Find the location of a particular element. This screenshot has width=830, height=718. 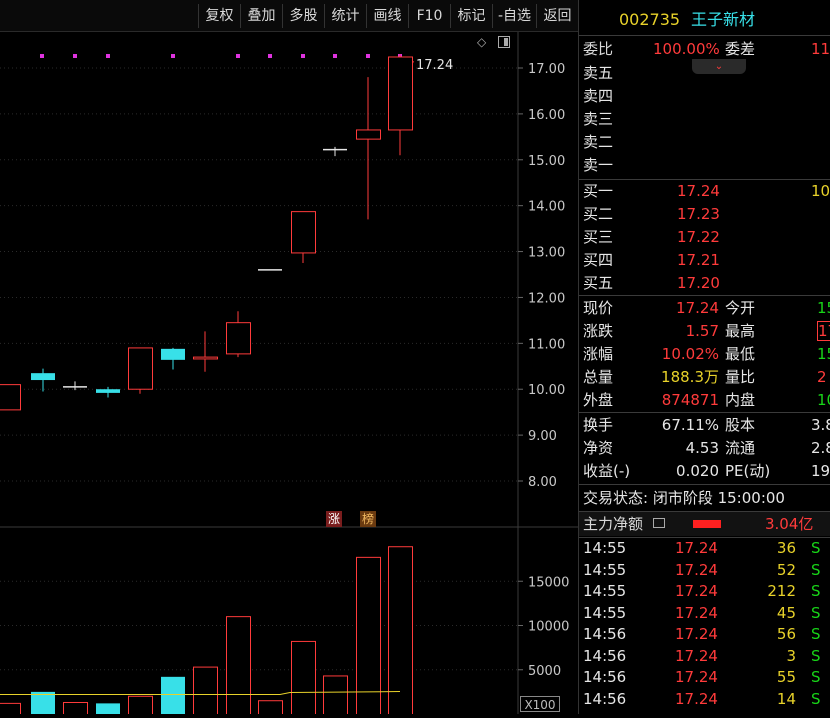

sell-level-label: 卖四 is located at coordinates (598, 96).